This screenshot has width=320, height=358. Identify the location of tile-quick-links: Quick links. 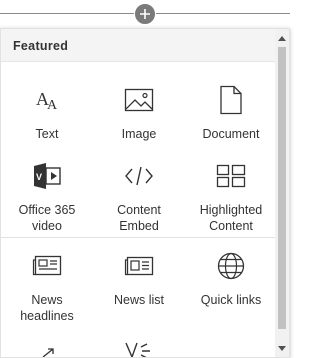
(231, 279).